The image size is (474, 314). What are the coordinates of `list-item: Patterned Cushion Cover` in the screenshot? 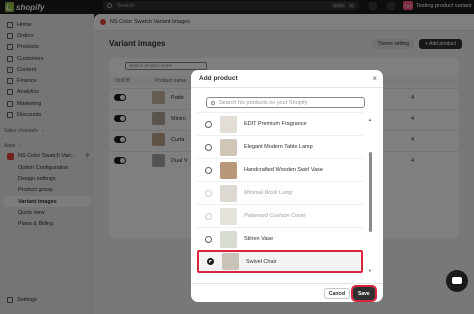 It's located at (280, 215).